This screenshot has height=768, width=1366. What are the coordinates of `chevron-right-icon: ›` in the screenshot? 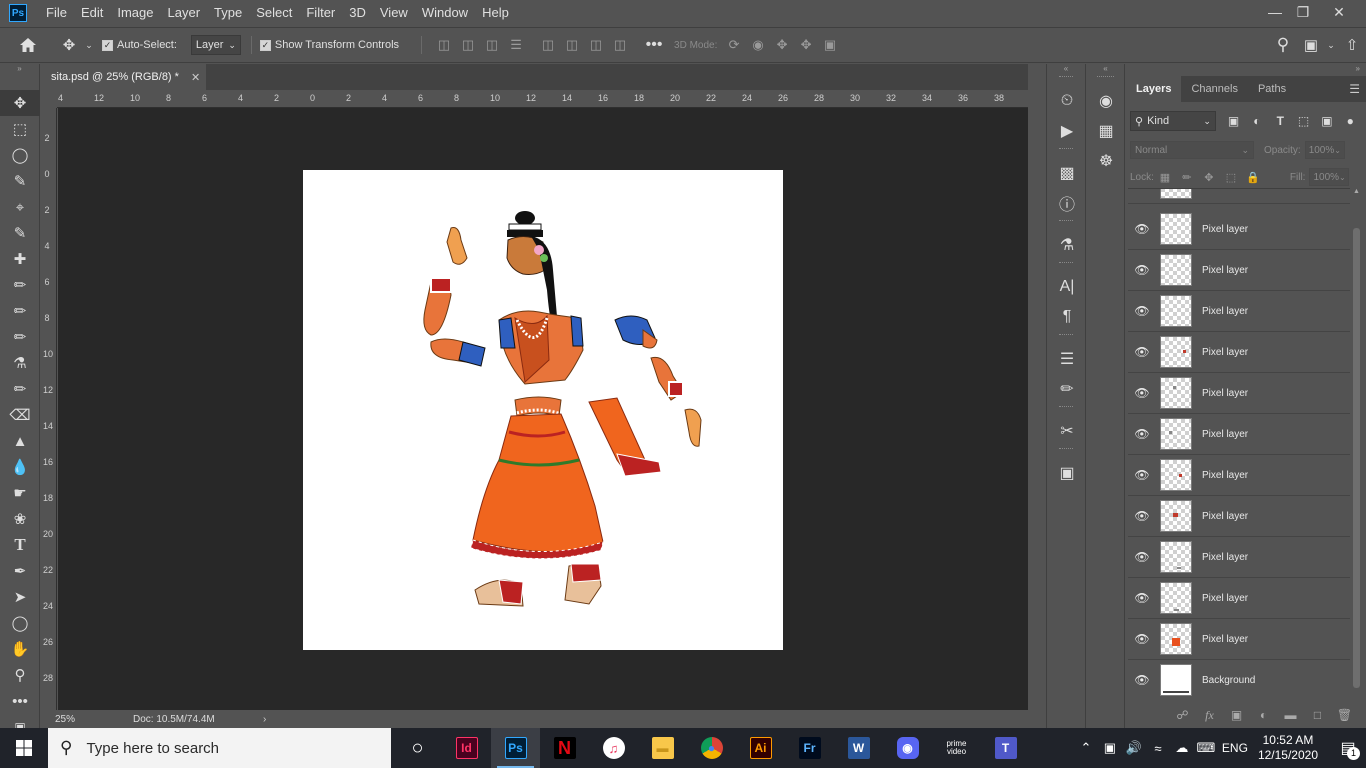 It's located at (264, 719).